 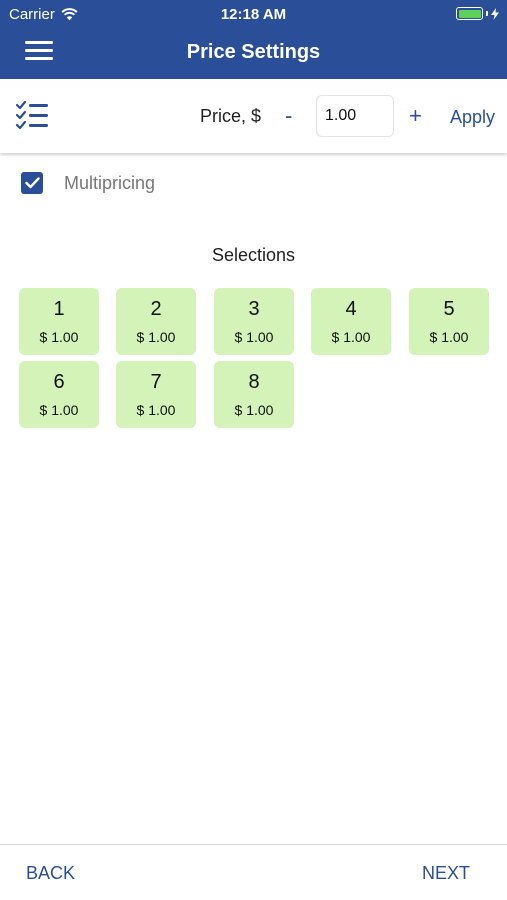 What do you see at coordinates (253, 39) in the screenshot?
I see `header-bar: Carrier 12:18 AM Price Settings` at bounding box center [253, 39].